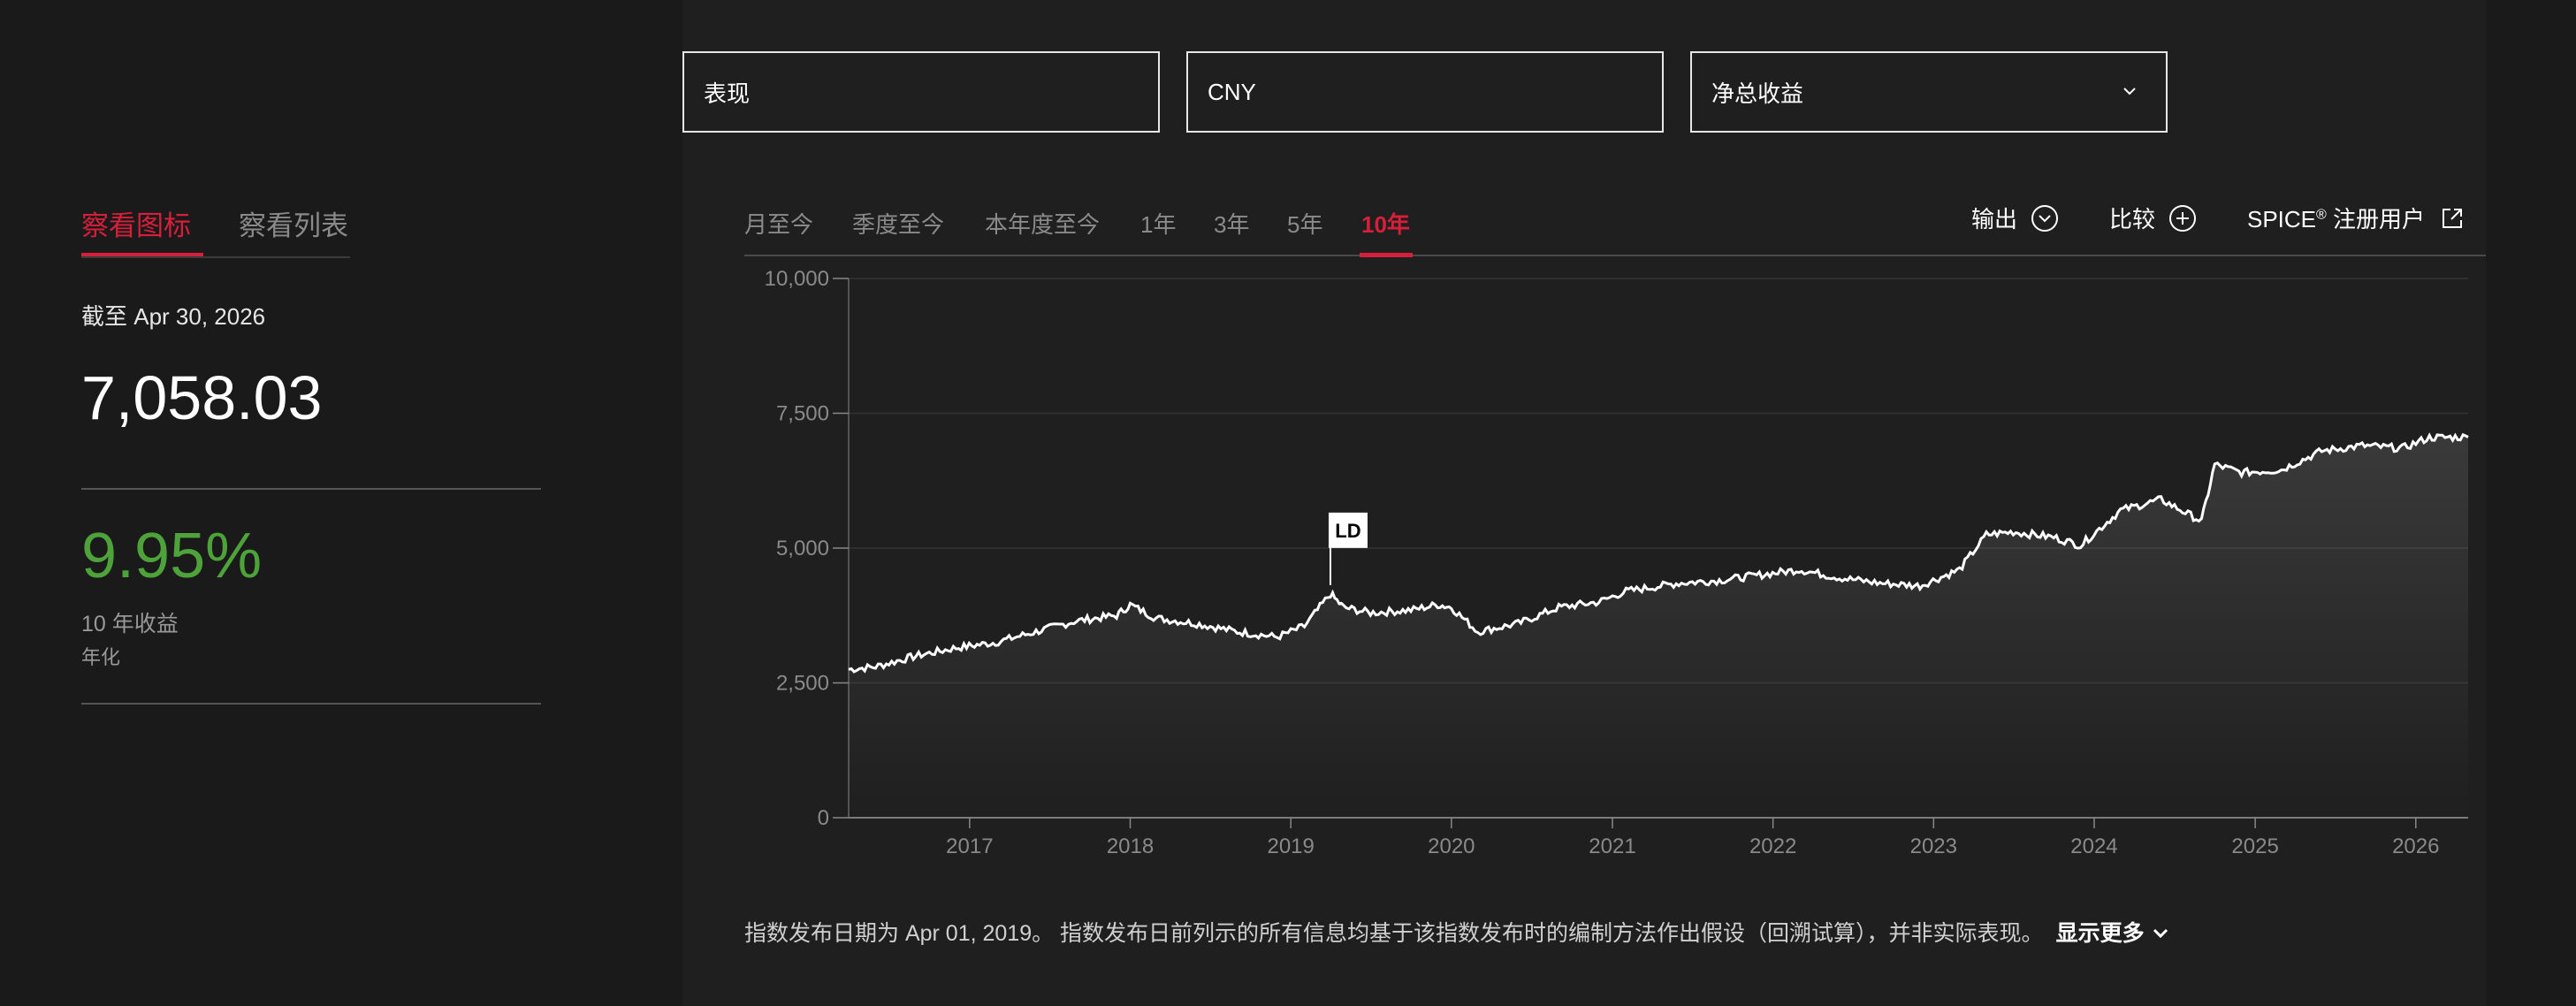 Image resolution: width=2576 pixels, height=1006 pixels. I want to click on x-tick-label: 2025, so click(2254, 846).